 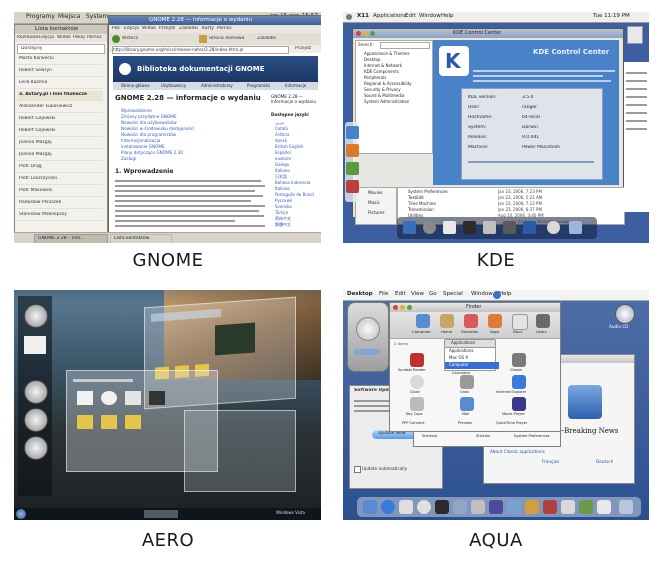 What do you see at coordinates (140, 140) in the screenshot?
I see `toc-link: Internacjonalizacja` at bounding box center [140, 140].